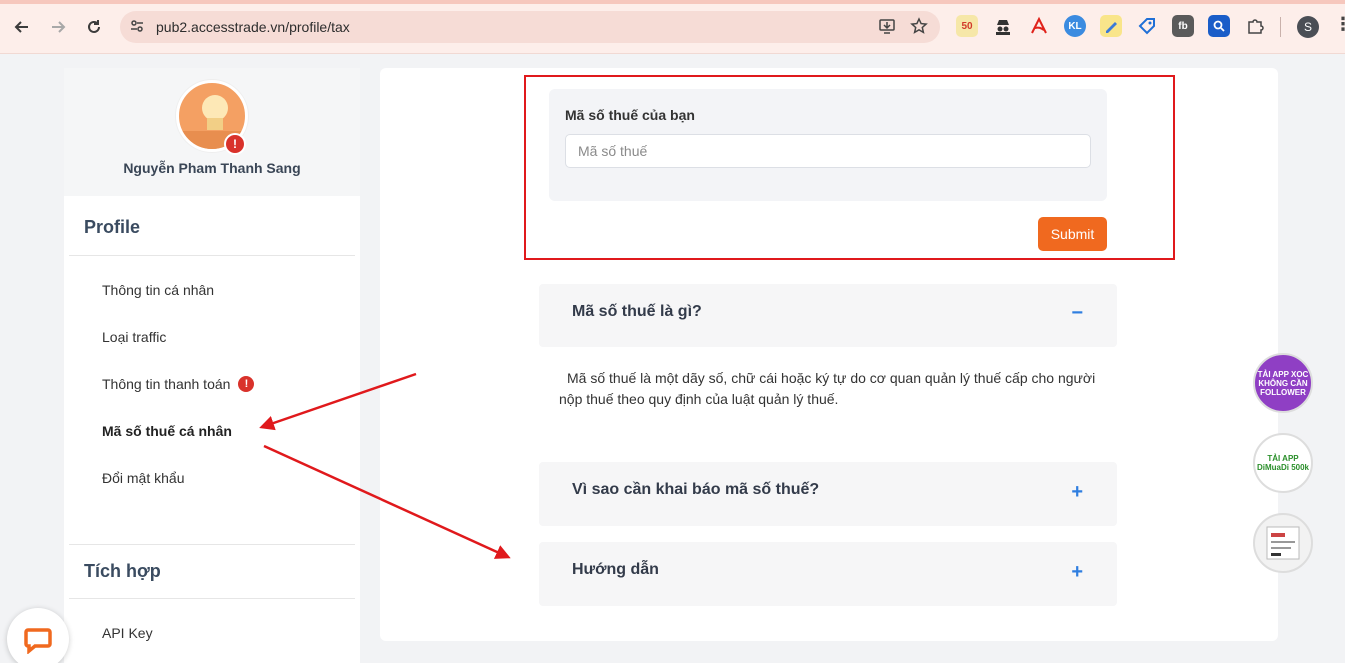 Image resolution: width=1345 pixels, height=663 pixels. What do you see at coordinates (253, 27) in the screenshot?
I see `url-text: pub2.accesstrade.vn/profile/tax` at bounding box center [253, 27].